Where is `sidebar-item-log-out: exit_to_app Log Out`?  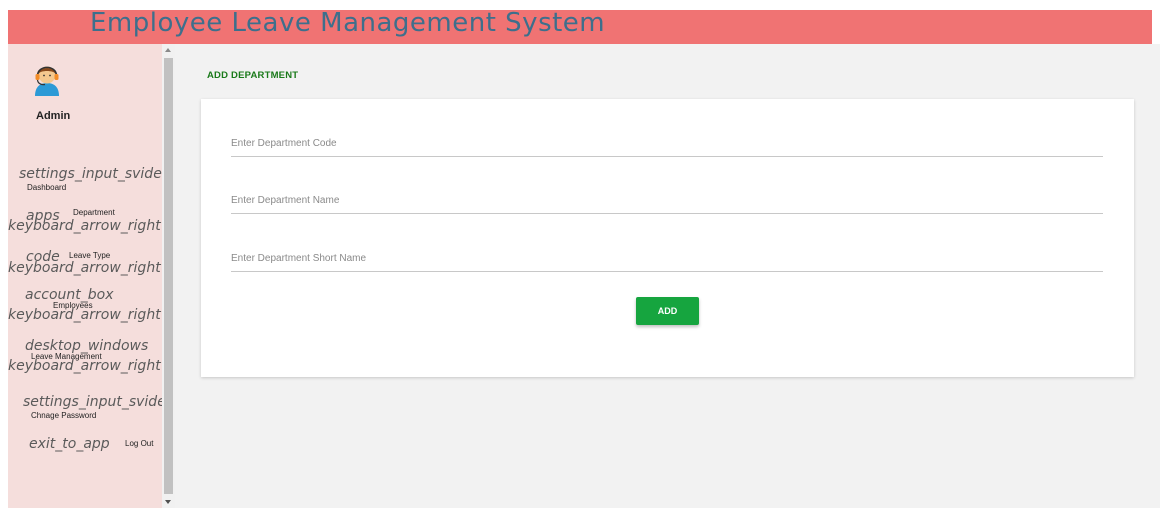 sidebar-item-log-out: exit_to_app Log Out is located at coordinates (85, 448).